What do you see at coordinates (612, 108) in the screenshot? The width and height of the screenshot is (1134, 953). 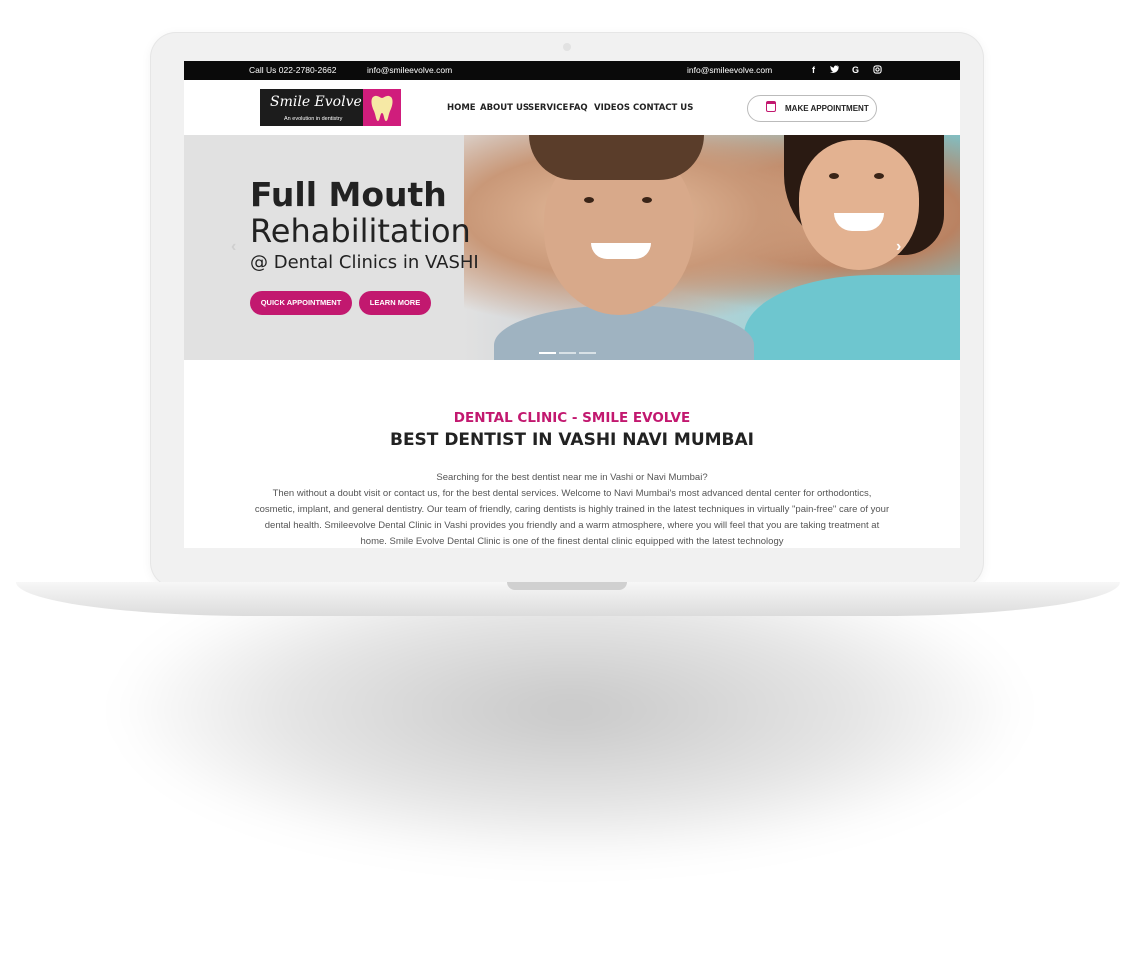 I see `nav-videos: VIDEOS` at bounding box center [612, 108].